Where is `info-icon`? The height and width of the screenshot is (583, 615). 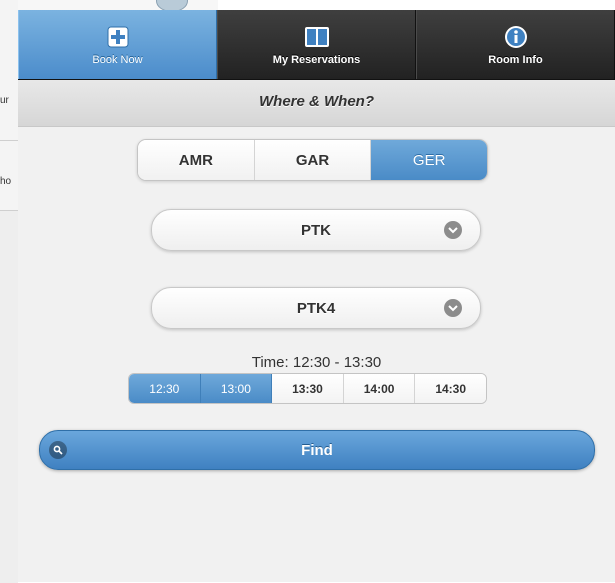 info-icon is located at coordinates (516, 37).